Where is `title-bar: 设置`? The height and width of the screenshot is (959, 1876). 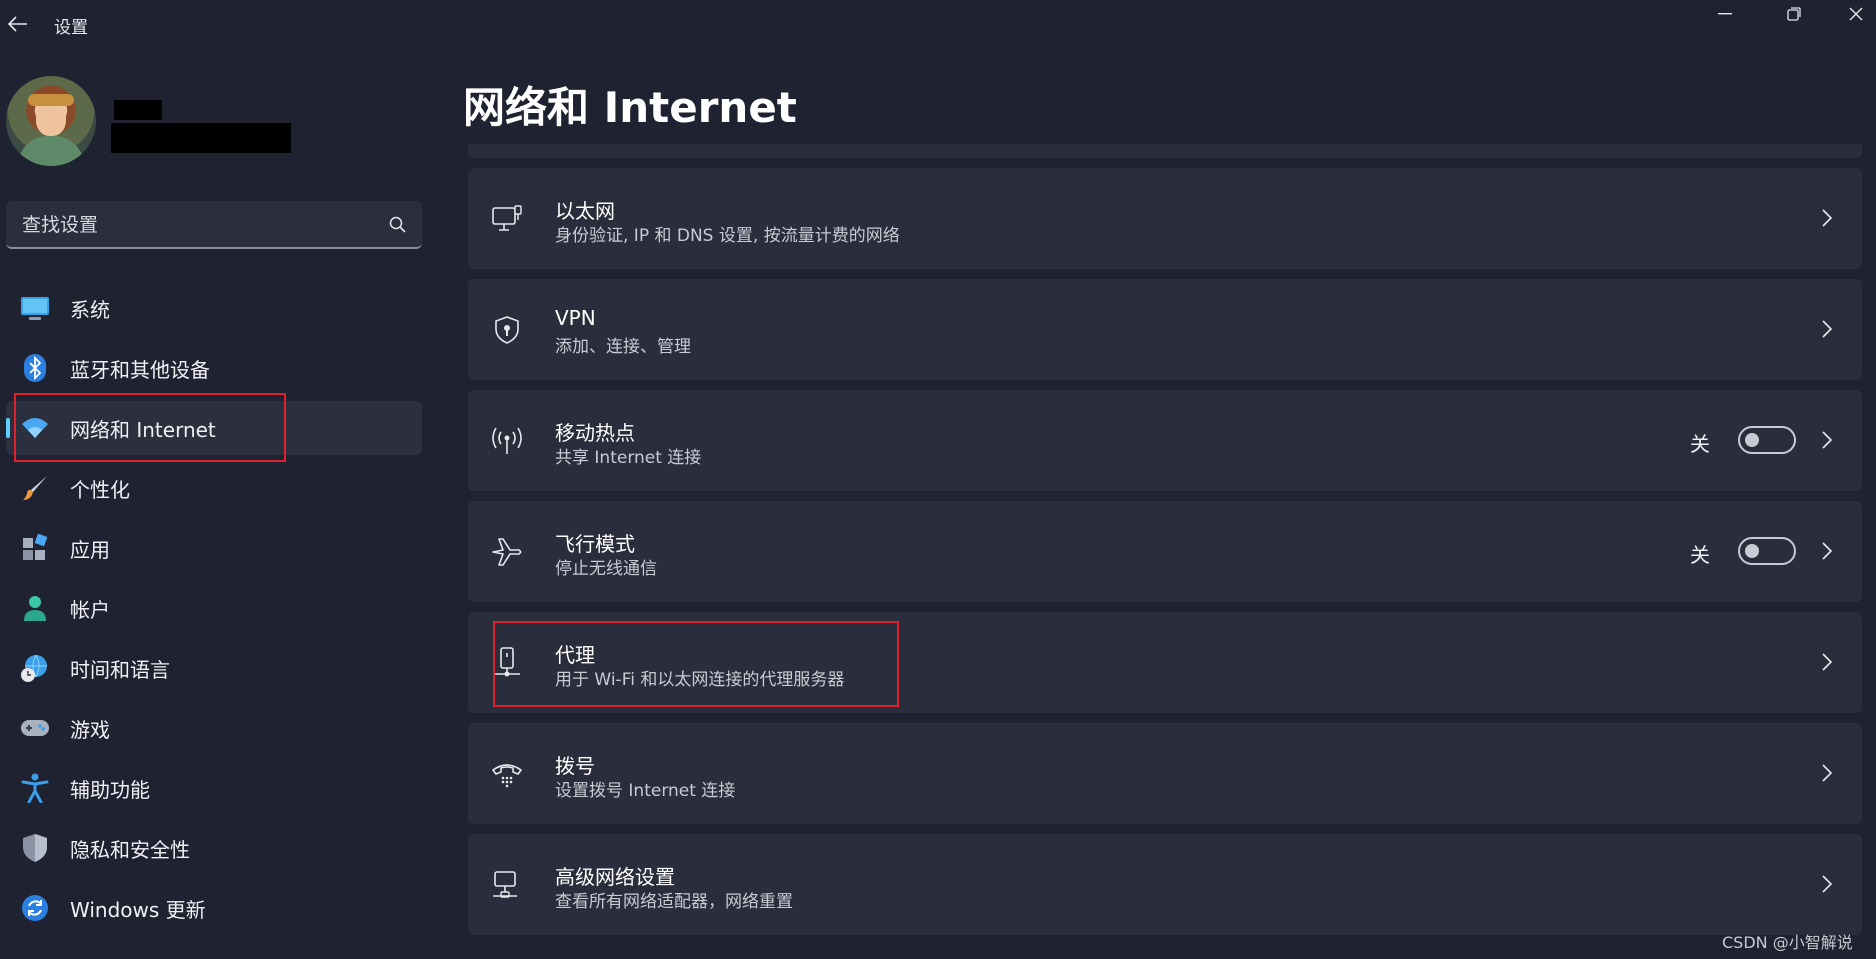
title-bar: 设置 is located at coordinates (938, 24).